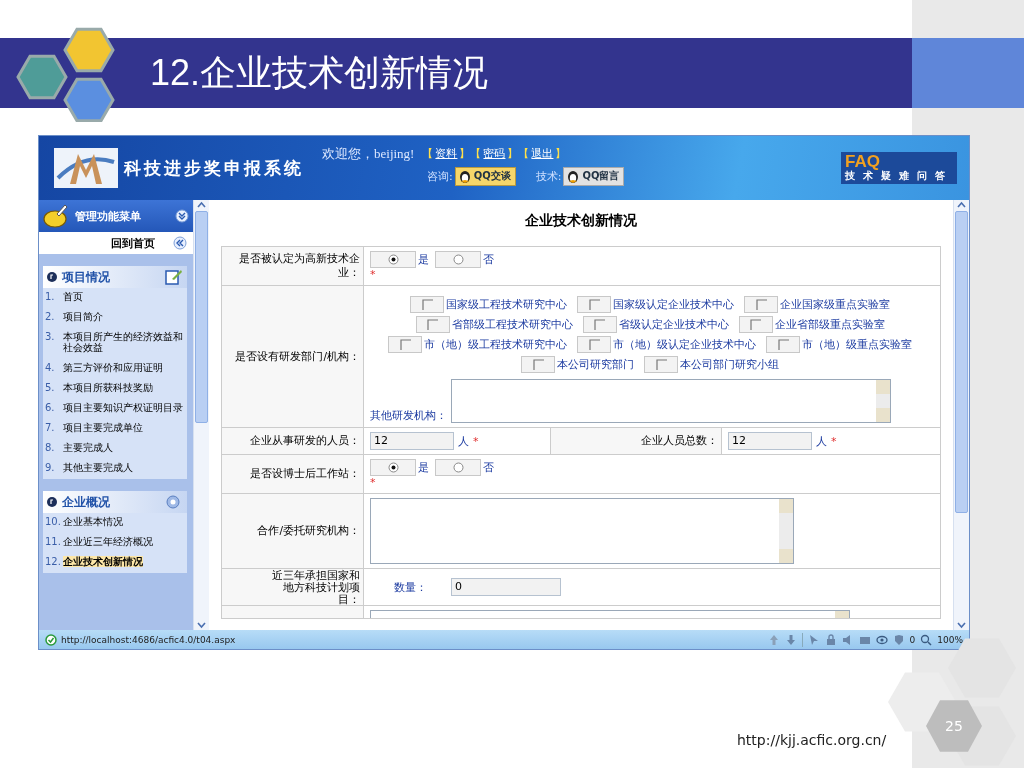 The image size is (1024, 768). I want to click on home-link: 回到首页, so click(133, 243).